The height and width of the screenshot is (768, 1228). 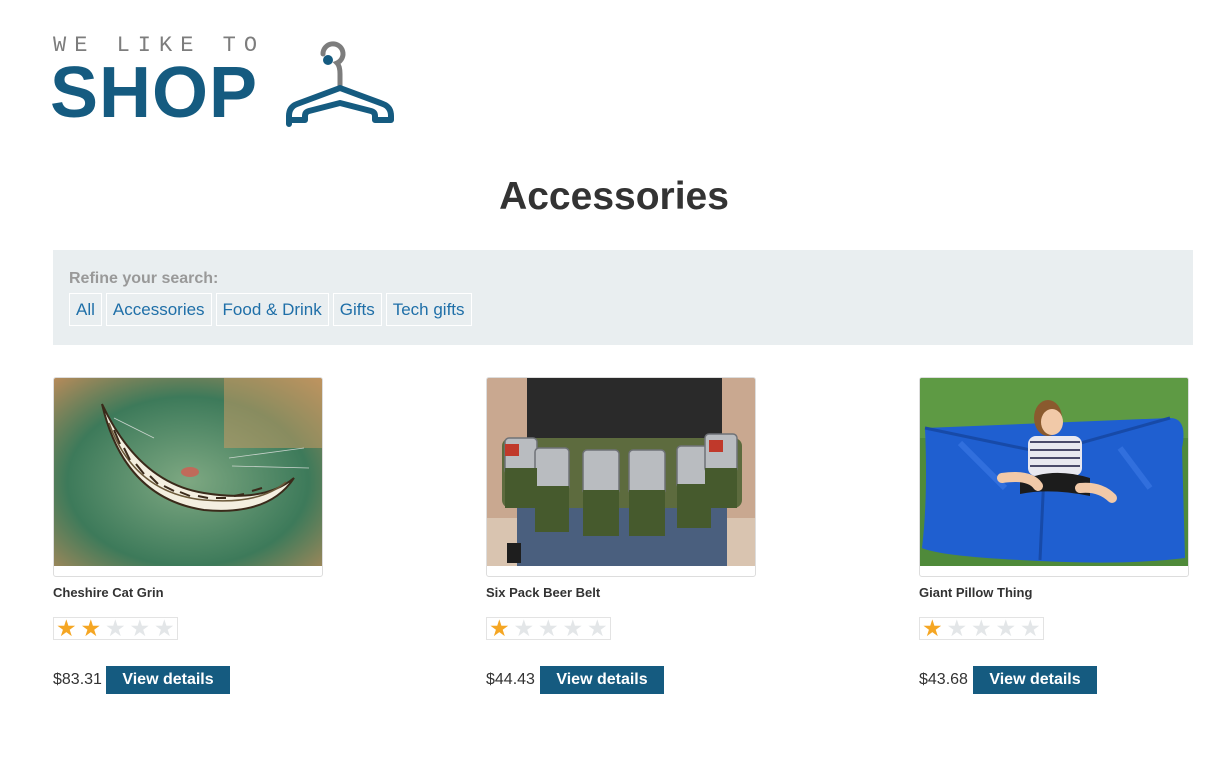 What do you see at coordinates (621, 472) in the screenshot?
I see `beer-belt-image` at bounding box center [621, 472].